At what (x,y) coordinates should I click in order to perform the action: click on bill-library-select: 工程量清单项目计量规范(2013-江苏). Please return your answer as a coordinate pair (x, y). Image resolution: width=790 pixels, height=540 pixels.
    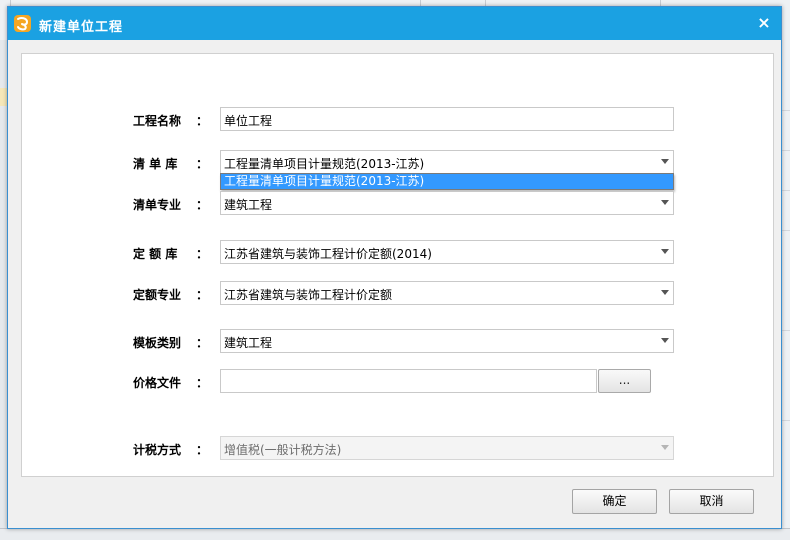
    Looking at the image, I should click on (447, 162).